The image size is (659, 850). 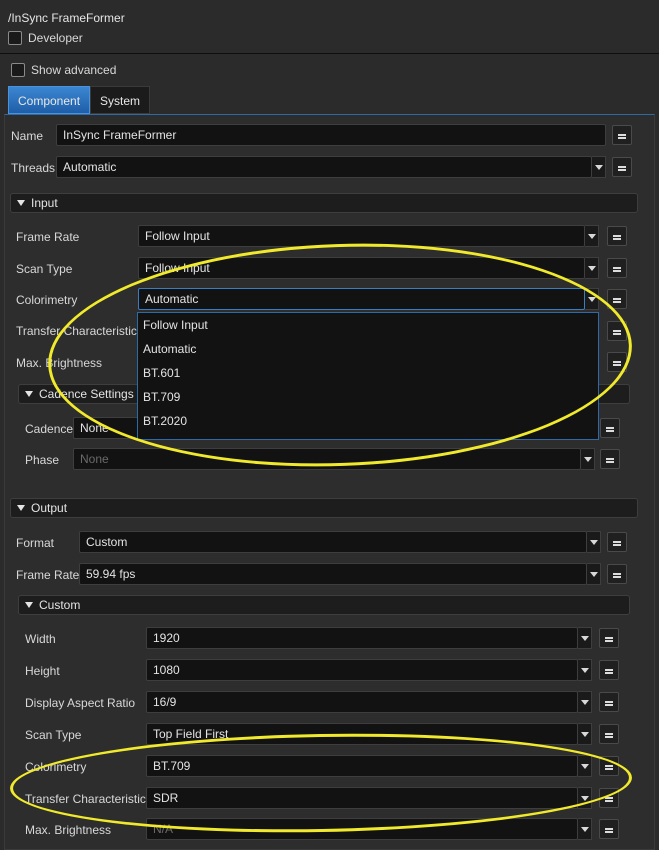 What do you see at coordinates (333, 574) in the screenshot?
I see `output-frame-rate-select: 59.94 fps` at bounding box center [333, 574].